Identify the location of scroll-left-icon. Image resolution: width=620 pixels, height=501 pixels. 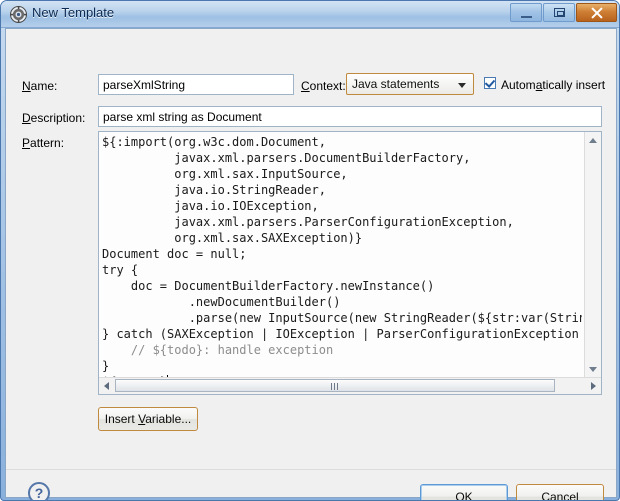
(106, 386).